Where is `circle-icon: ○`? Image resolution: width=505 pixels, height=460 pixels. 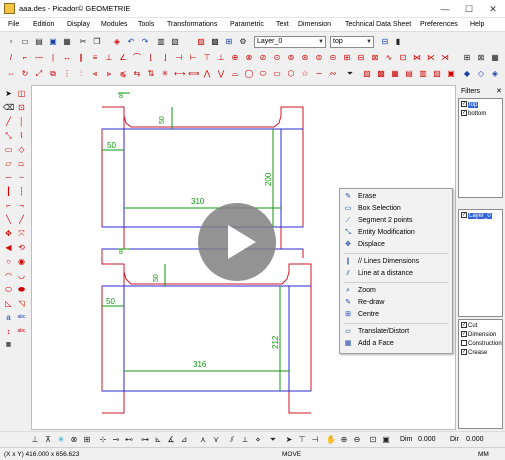
circle-icon: ○ is located at coordinates (8, 261).